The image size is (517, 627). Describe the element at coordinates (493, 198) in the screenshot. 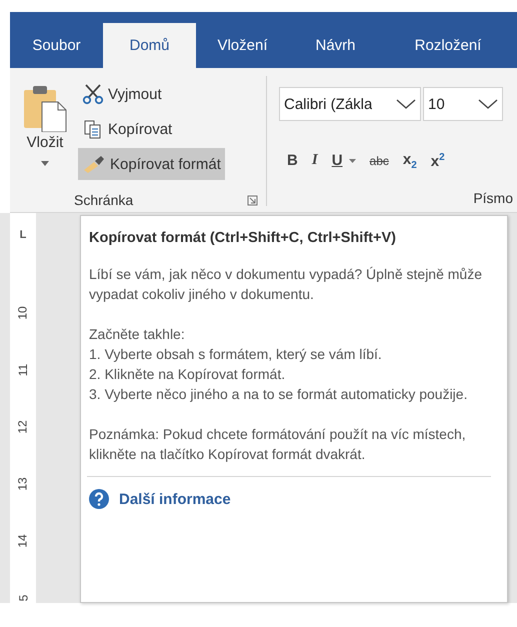

I see `group-label: Písmo` at that location.